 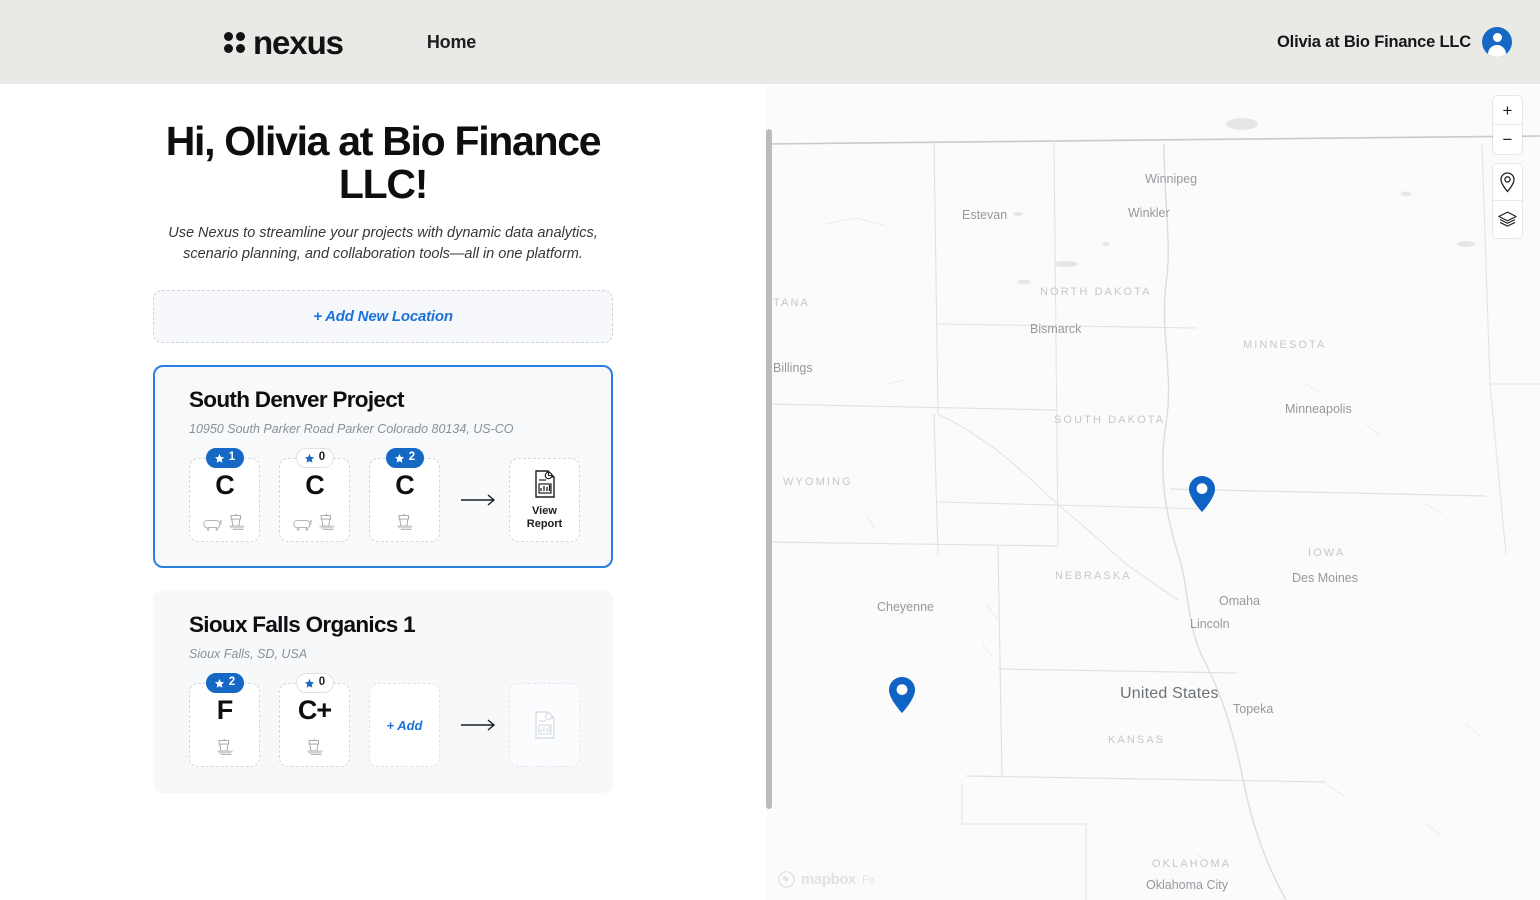 I want to click on scorecard-row: 2 F 0 C+ + Add, so click(x=388, y=720).